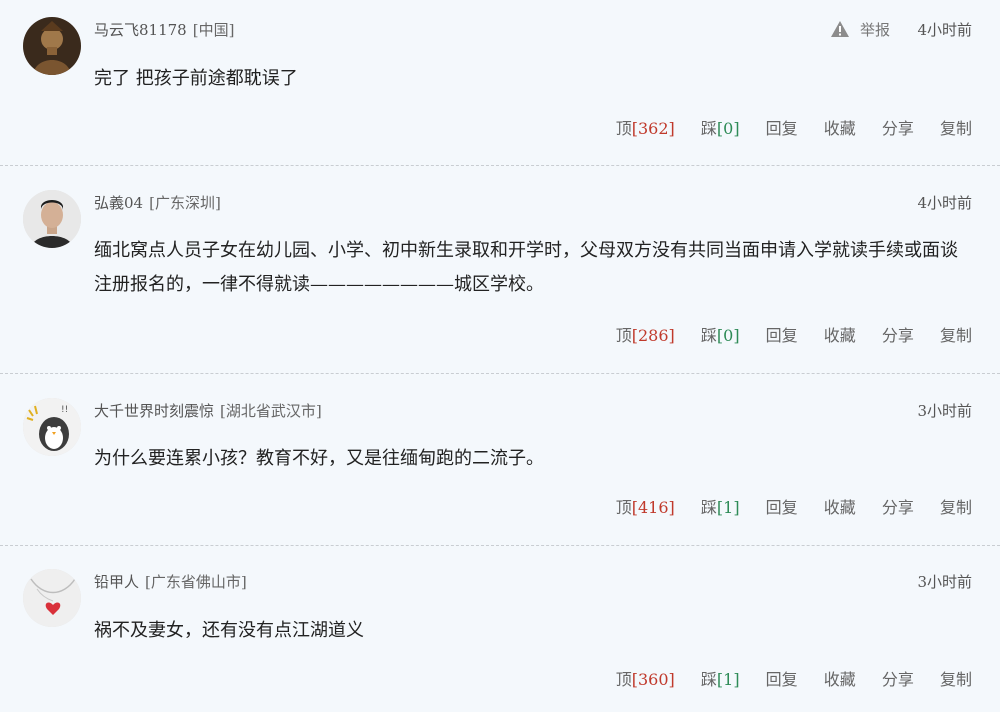 The image size is (1000, 712). Describe the element at coordinates (154, 411) in the screenshot. I see `username: 大千世界时刻震惊` at that location.